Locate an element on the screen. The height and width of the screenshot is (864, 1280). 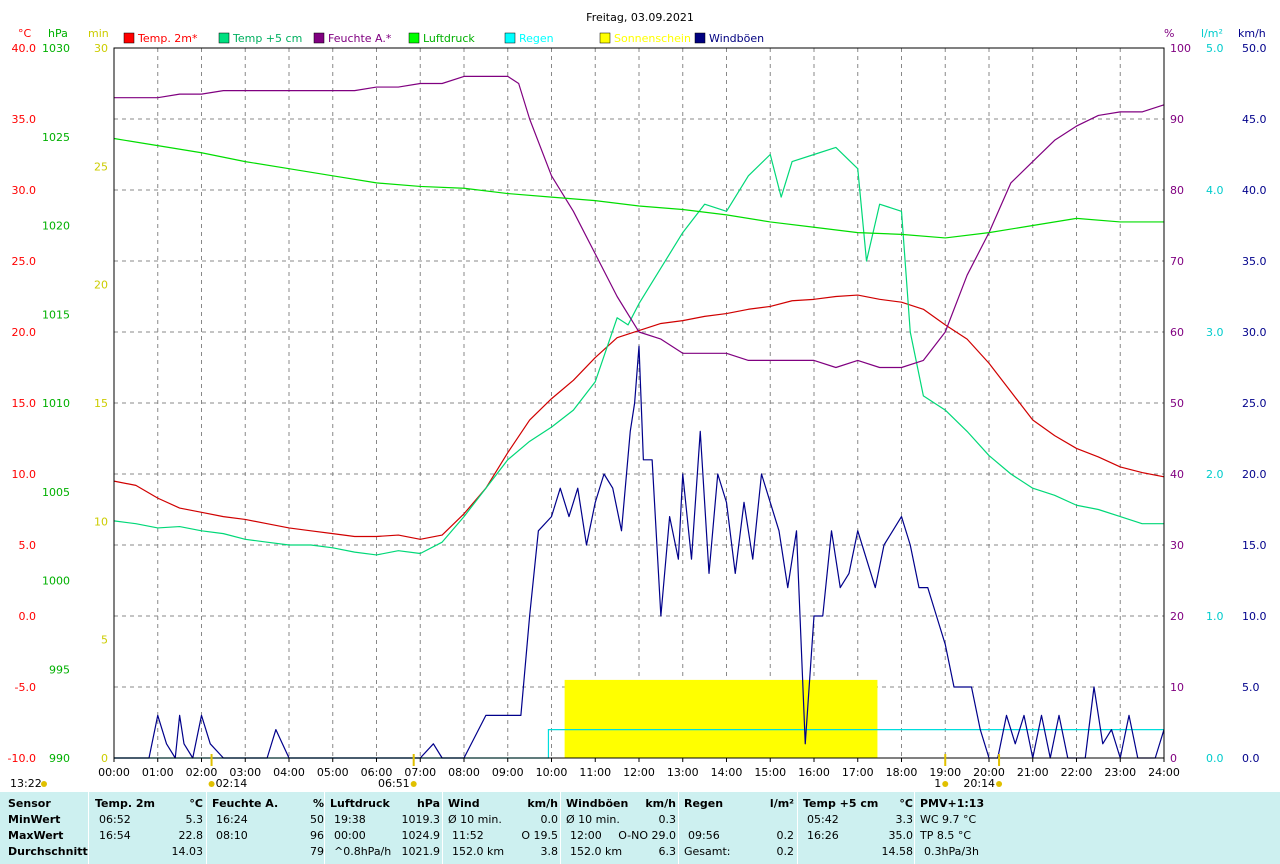
rain-tick-label: 2.0 is located at coordinates (1215, 474).